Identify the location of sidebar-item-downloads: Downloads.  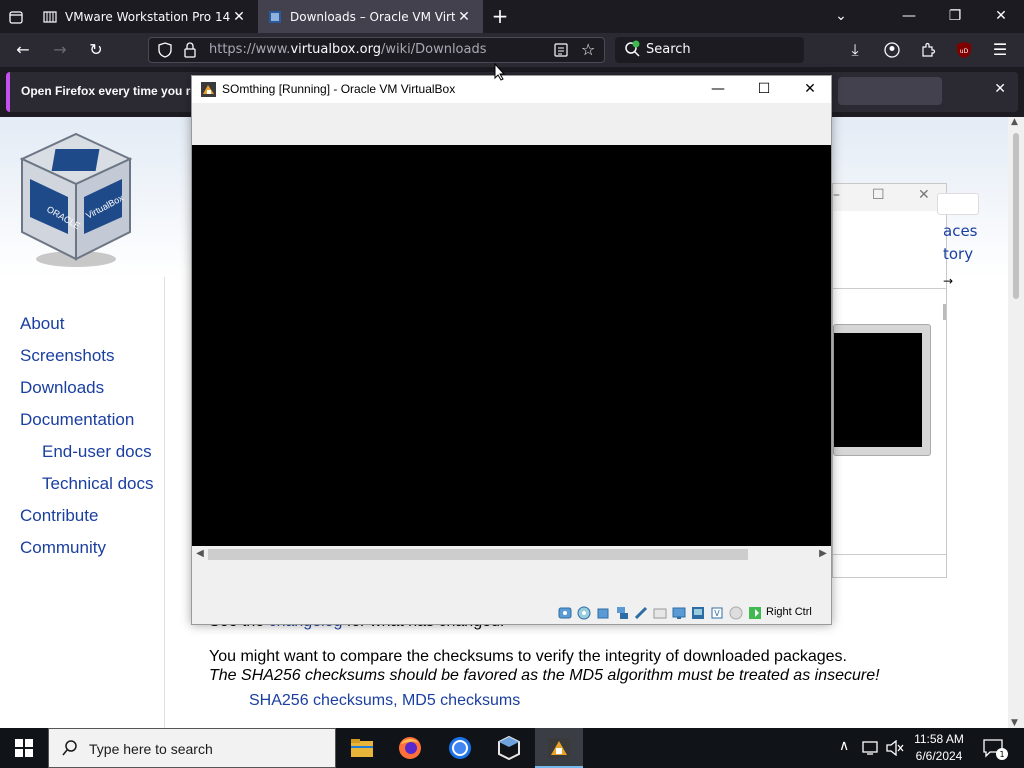
(62, 388).